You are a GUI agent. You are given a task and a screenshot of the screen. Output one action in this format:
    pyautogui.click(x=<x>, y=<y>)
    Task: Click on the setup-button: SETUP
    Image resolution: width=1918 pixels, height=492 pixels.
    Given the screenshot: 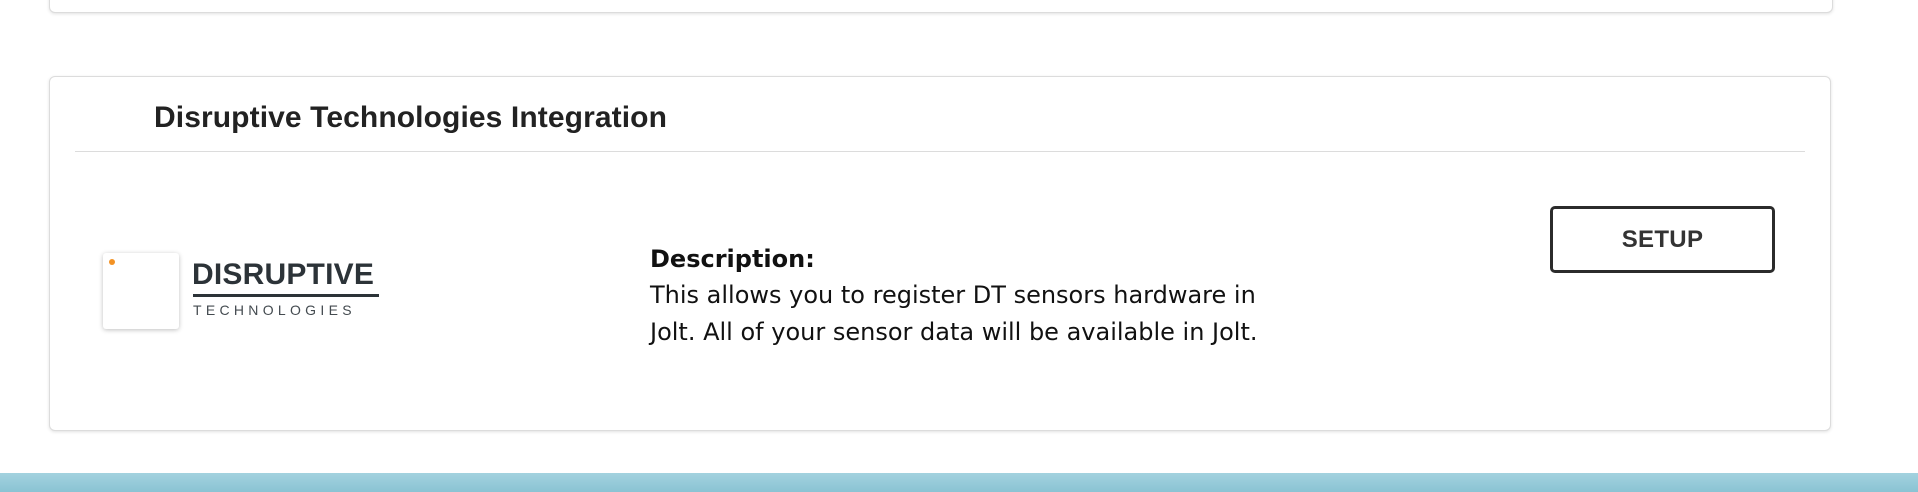 What is the action you would take?
    pyautogui.click(x=1662, y=239)
    